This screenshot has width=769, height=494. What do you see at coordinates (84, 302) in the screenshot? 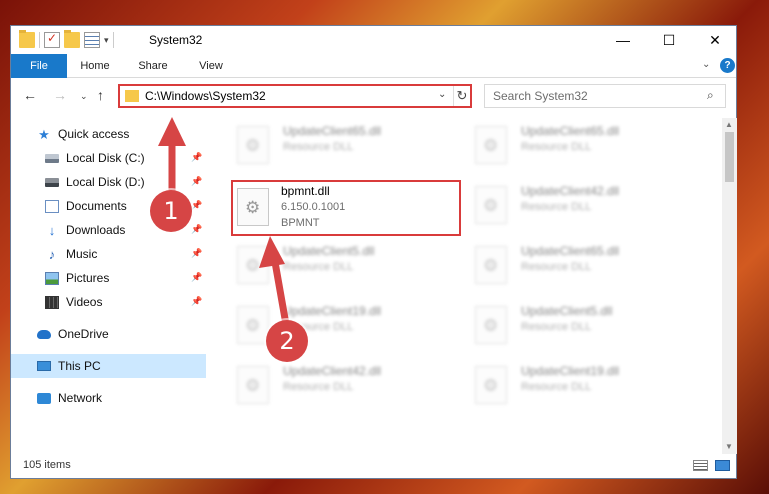
I see `sidebar-item-label: Videos` at bounding box center [84, 302].